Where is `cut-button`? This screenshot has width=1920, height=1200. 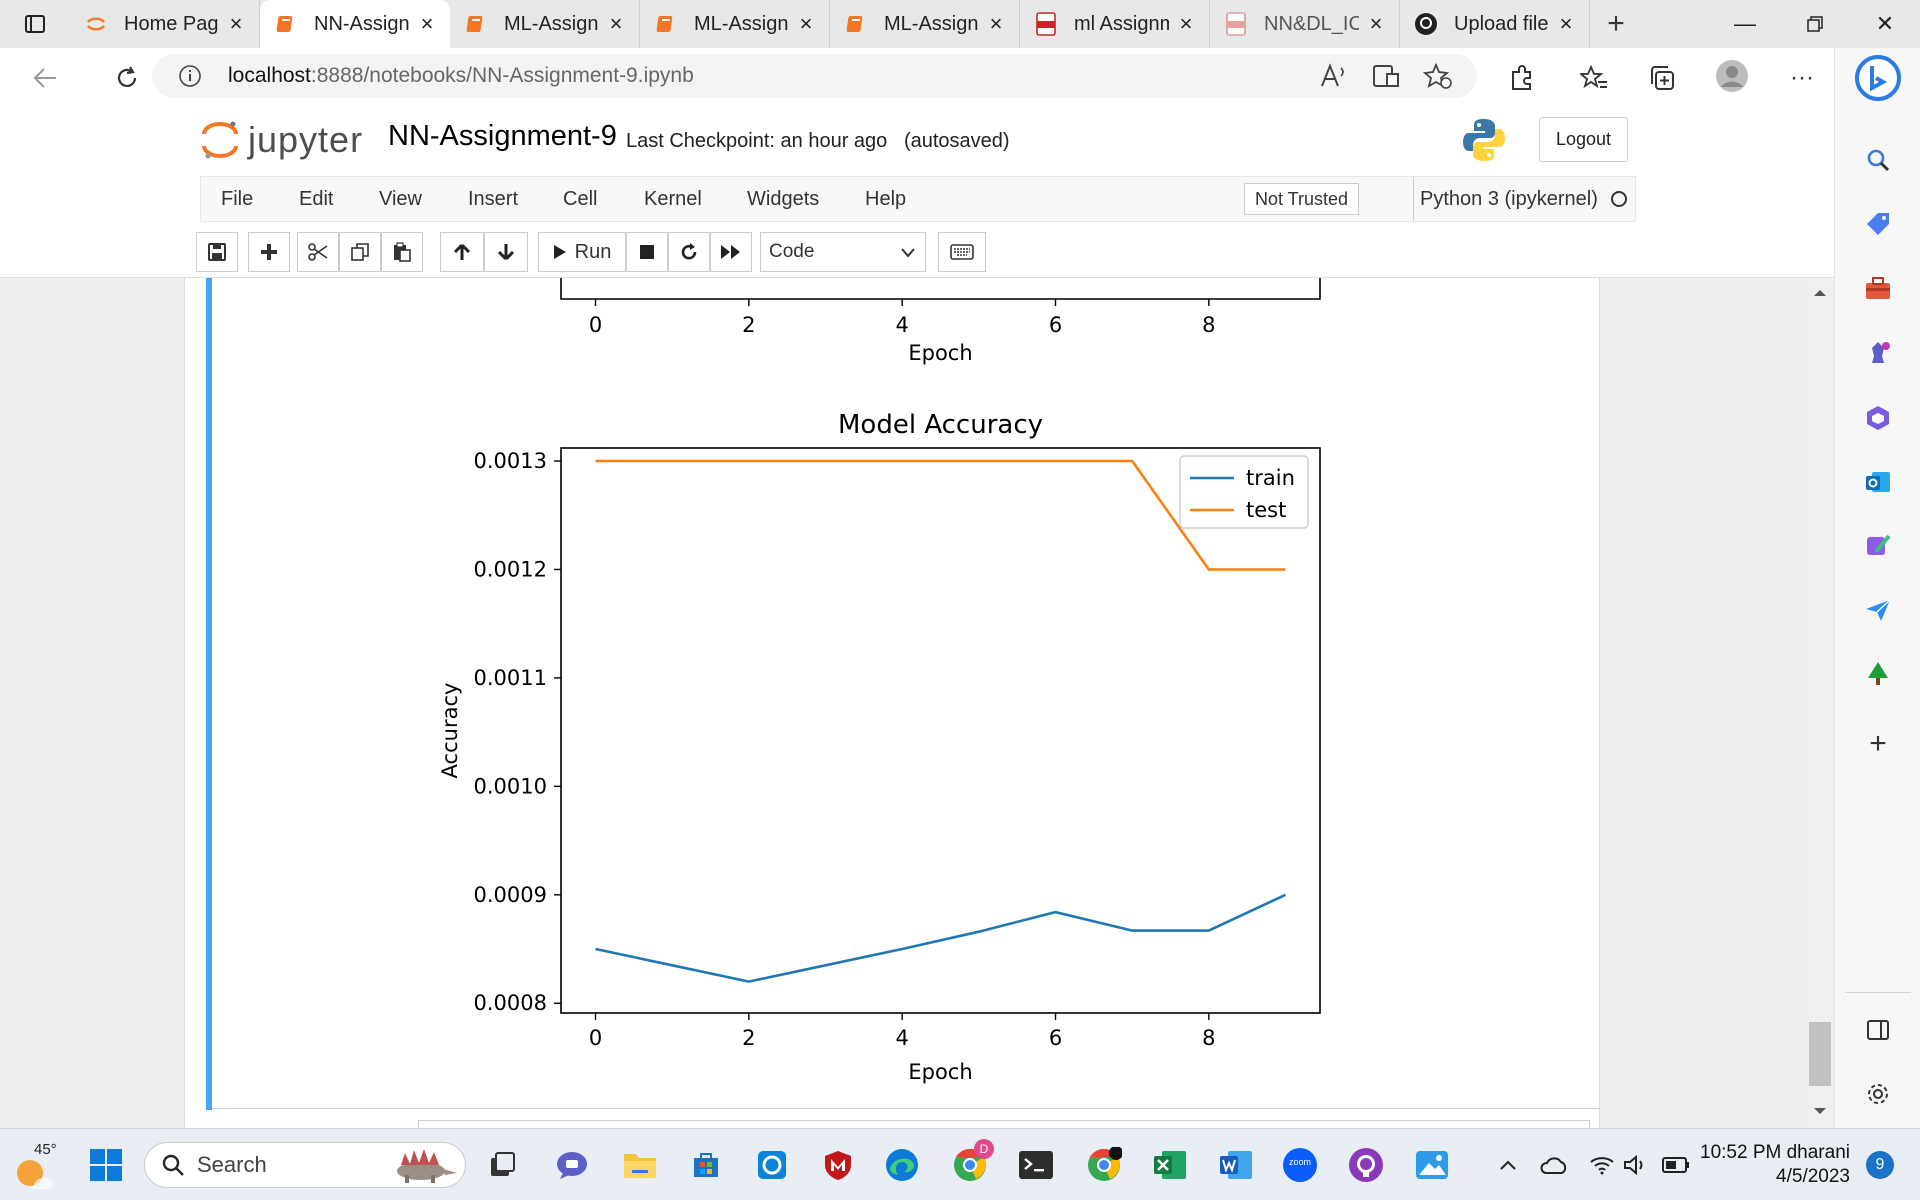
cut-button is located at coordinates (318, 252).